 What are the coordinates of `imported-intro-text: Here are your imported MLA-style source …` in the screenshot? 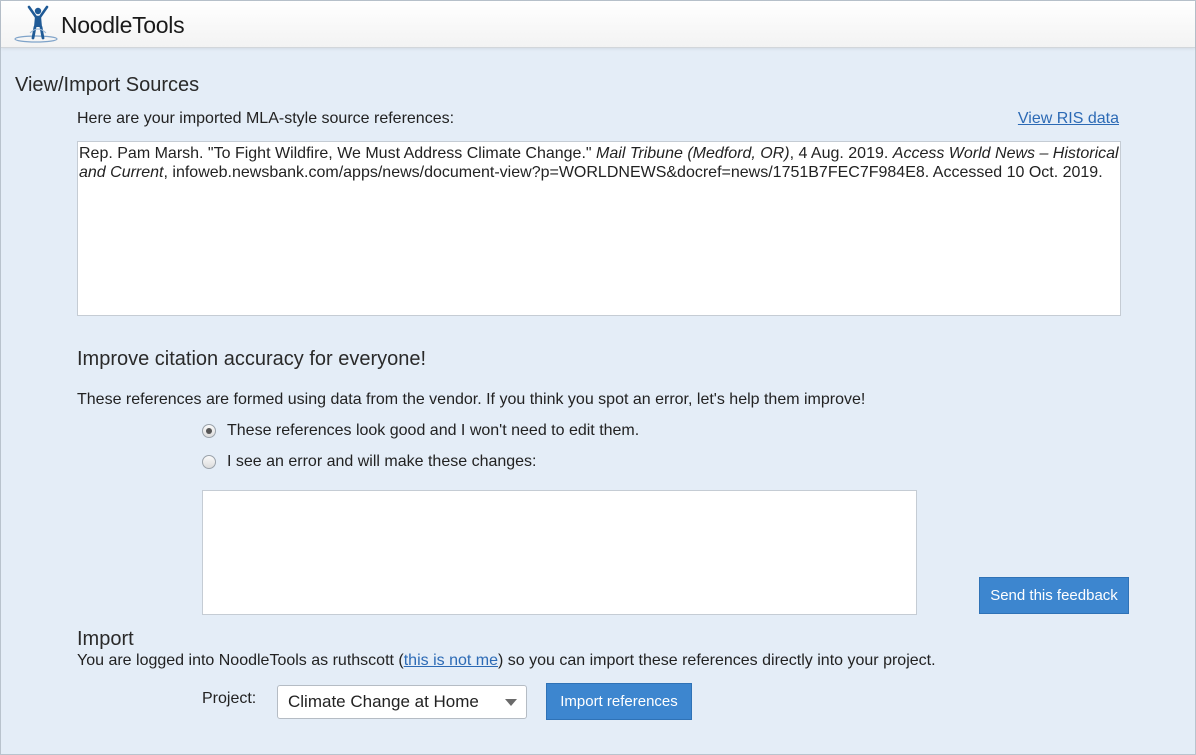 It's located at (266, 118).